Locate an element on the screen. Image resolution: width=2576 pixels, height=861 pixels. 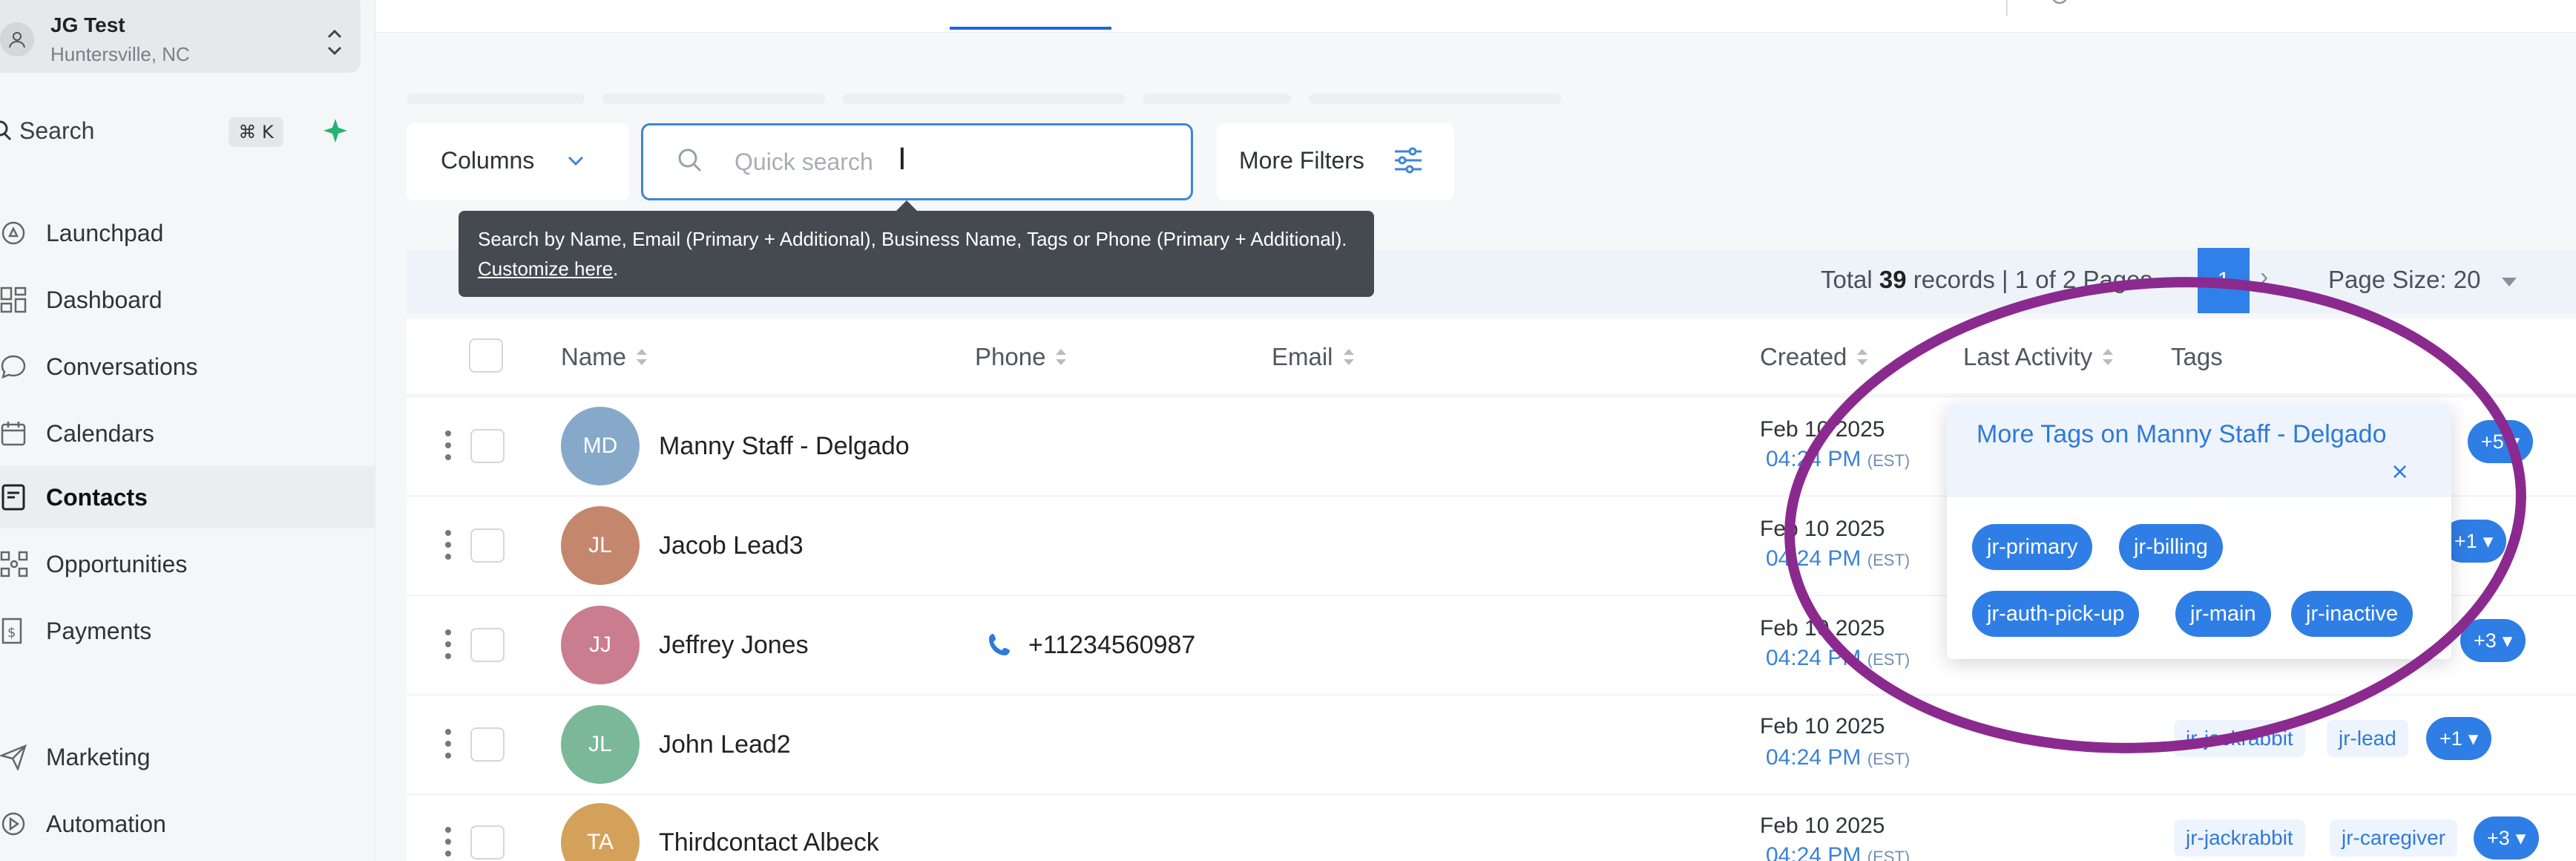
sidebar-item-opportunities: Opportunities is located at coordinates (187, 564).